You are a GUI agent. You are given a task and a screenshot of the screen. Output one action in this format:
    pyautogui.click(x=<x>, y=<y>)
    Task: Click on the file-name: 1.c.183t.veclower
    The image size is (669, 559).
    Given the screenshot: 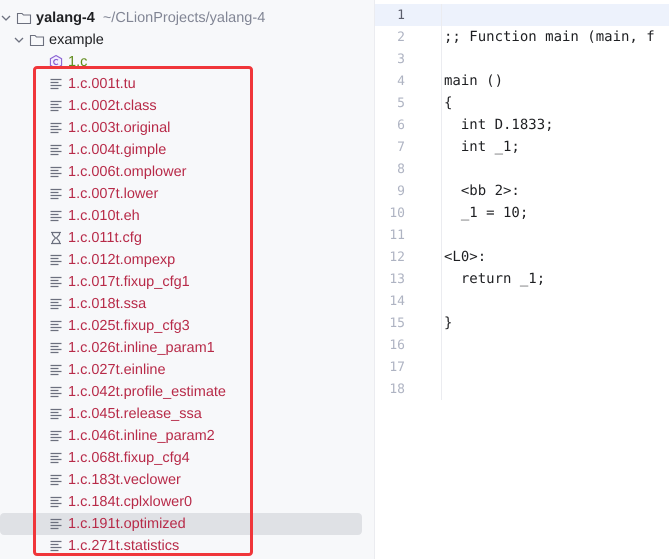 What is the action you would take?
    pyautogui.click(x=124, y=480)
    